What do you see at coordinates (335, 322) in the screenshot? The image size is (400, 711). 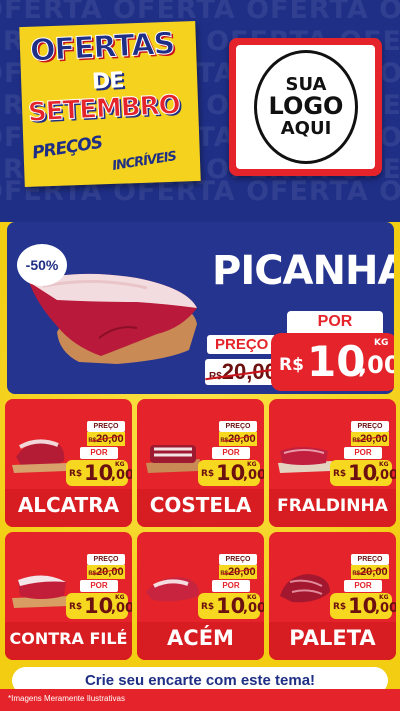 I see `new-price-label: POR` at bounding box center [335, 322].